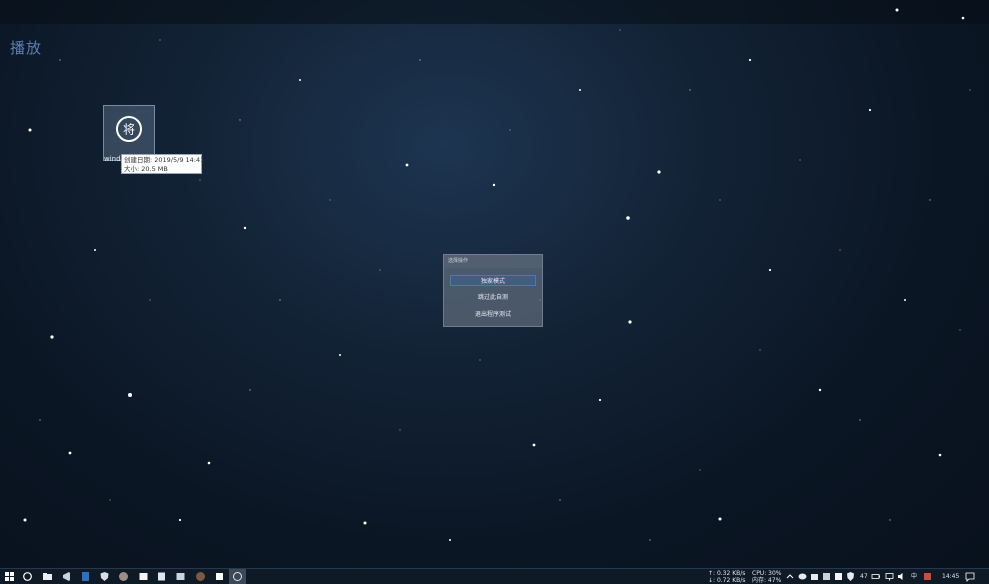 The width and height of the screenshot is (989, 584). What do you see at coordinates (802, 576) in the screenshot?
I see `wechat-icon` at bounding box center [802, 576].